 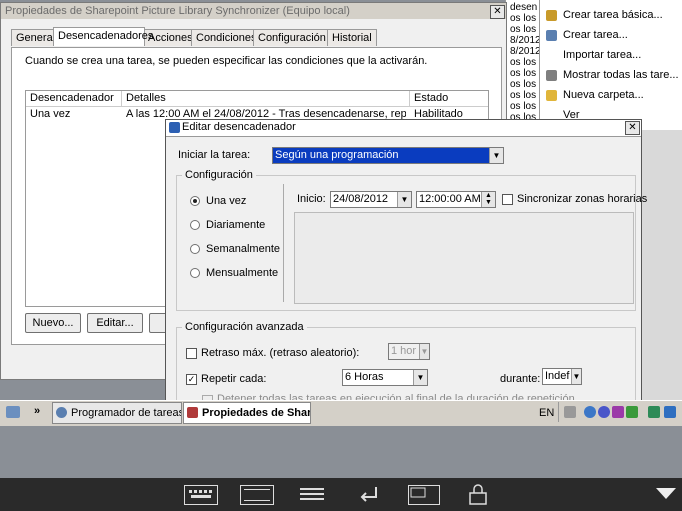 What do you see at coordinates (192, 412) in the screenshot?
I see `properties-icon` at bounding box center [192, 412].